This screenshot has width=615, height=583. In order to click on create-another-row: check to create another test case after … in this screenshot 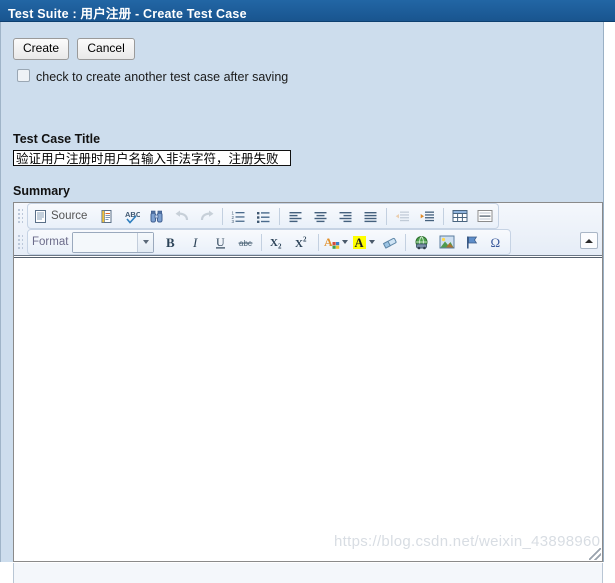, I will do `click(152, 76)`.